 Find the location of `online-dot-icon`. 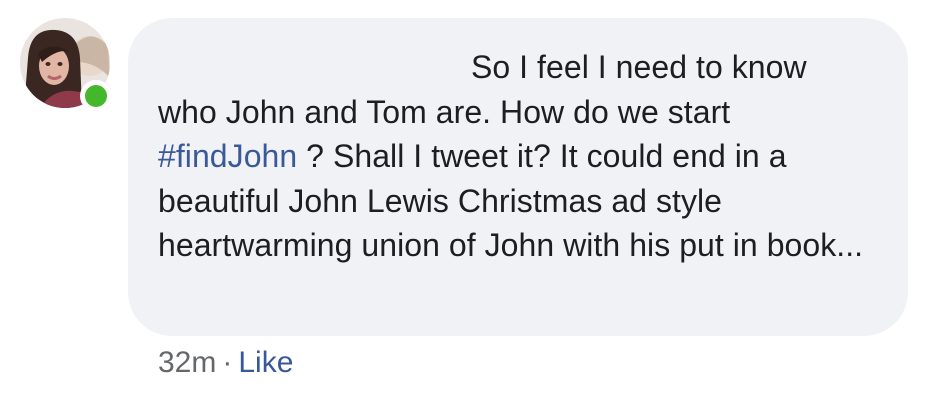

online-dot-icon is located at coordinates (96, 96).